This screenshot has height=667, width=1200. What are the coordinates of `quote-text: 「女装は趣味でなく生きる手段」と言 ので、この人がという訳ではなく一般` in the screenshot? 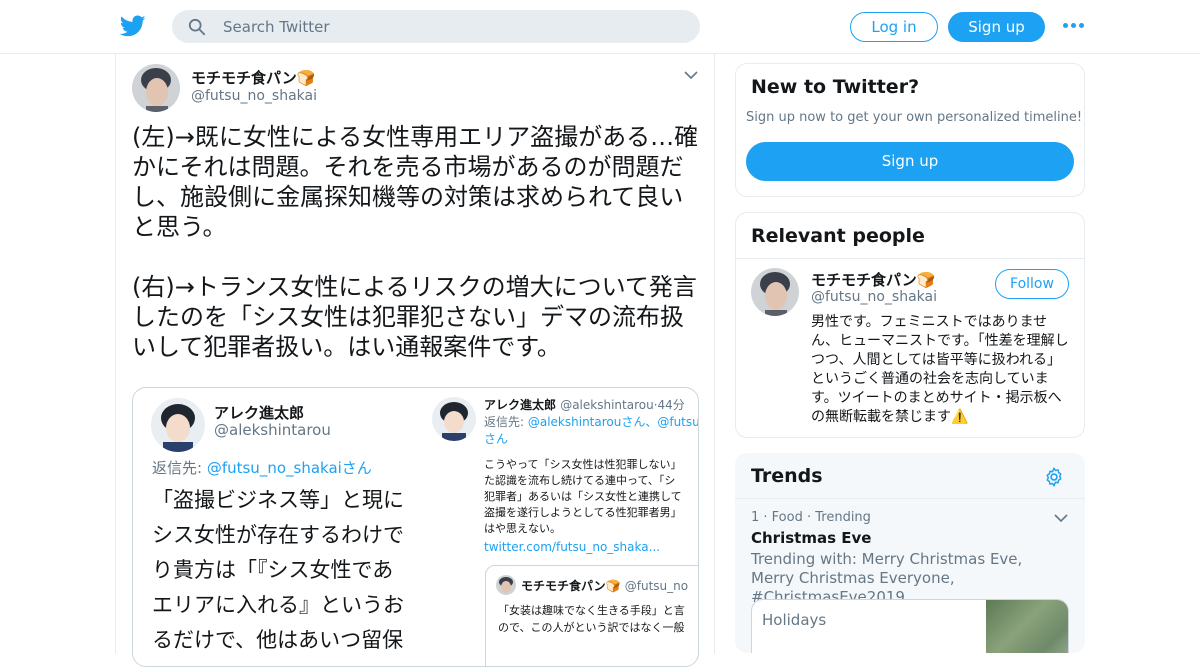 It's located at (591, 619).